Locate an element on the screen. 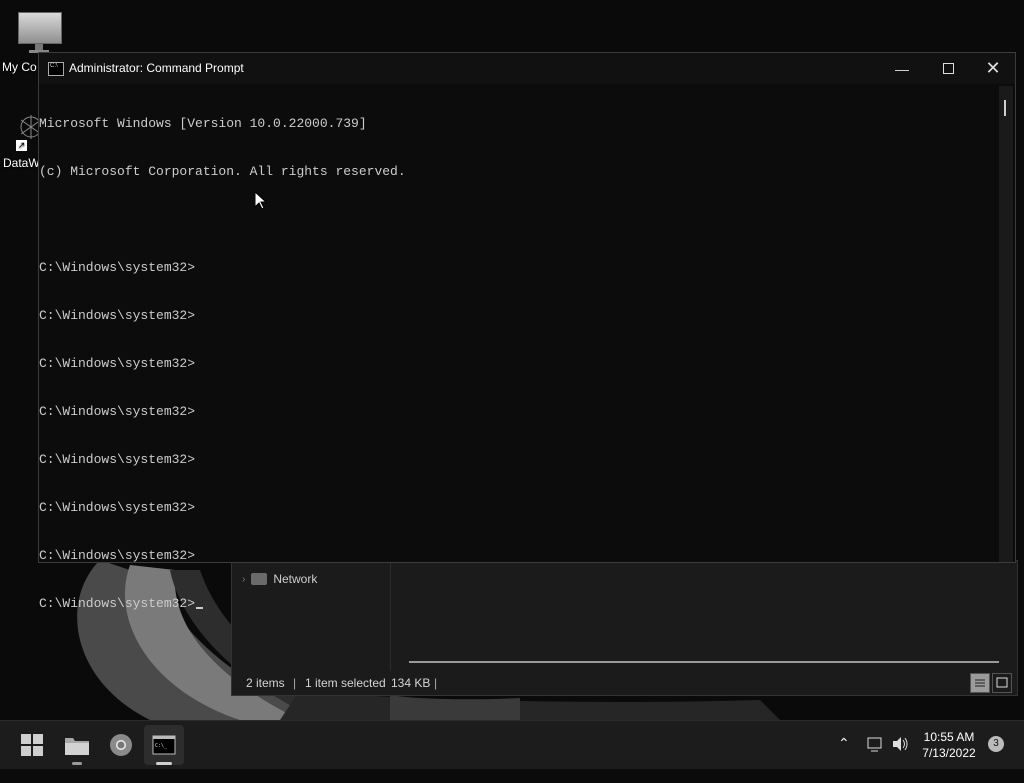  show-hidden-icons-button: ⌃ is located at coordinates (844, 759).